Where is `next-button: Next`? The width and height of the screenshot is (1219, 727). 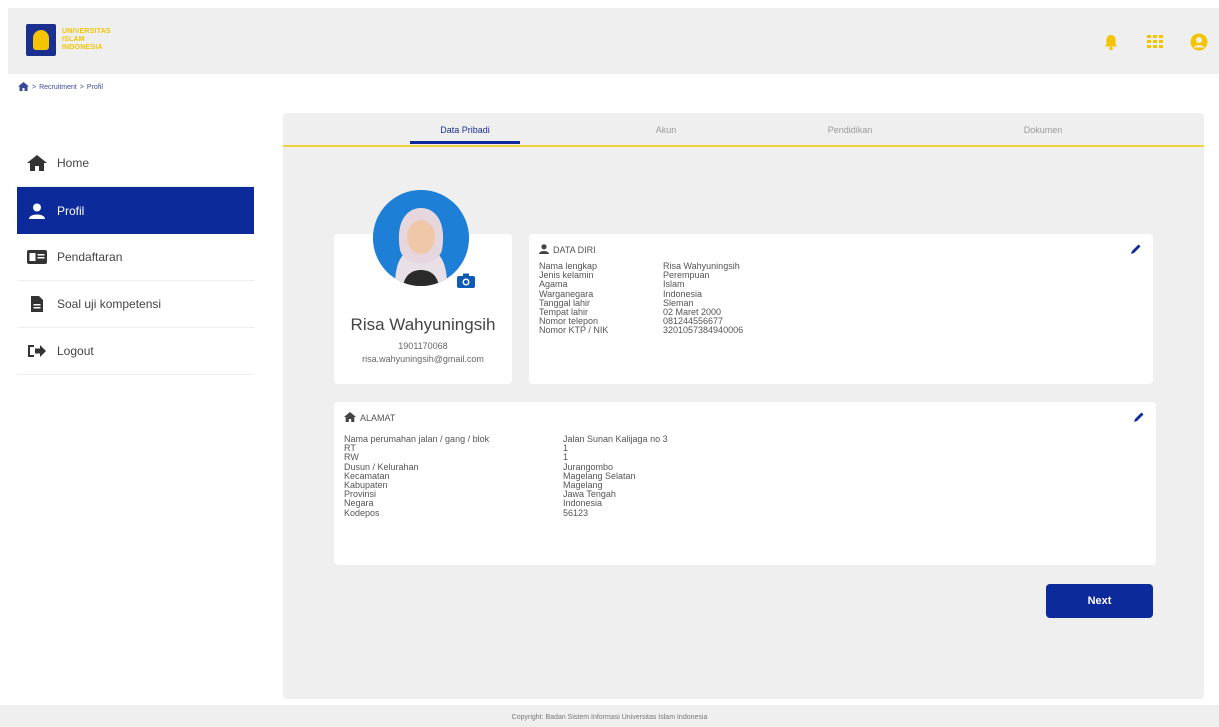
next-button: Next is located at coordinates (1099, 601).